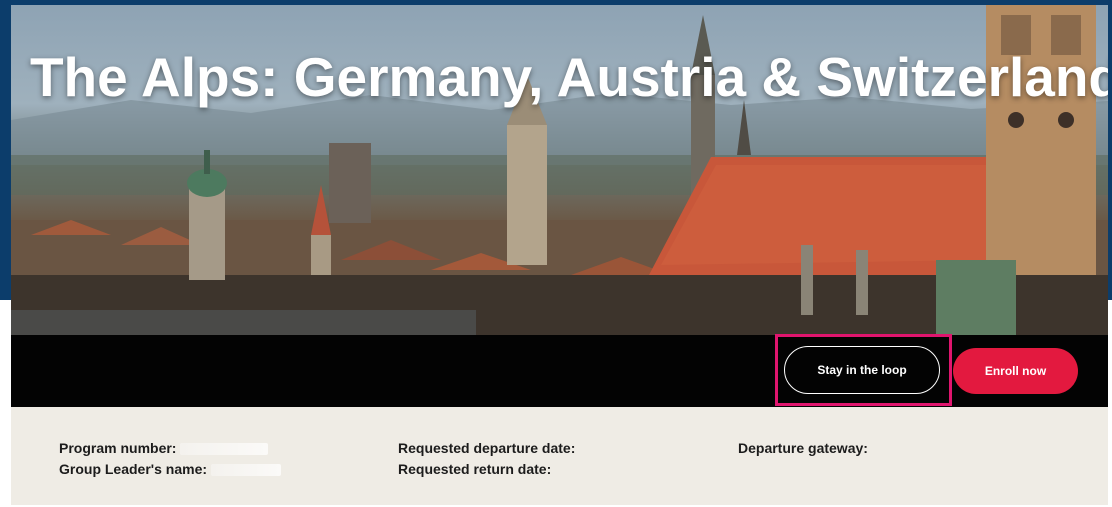 Image resolution: width=1112 pixels, height=507 pixels. I want to click on group-leader-label: Group Leader's name:, so click(133, 469).